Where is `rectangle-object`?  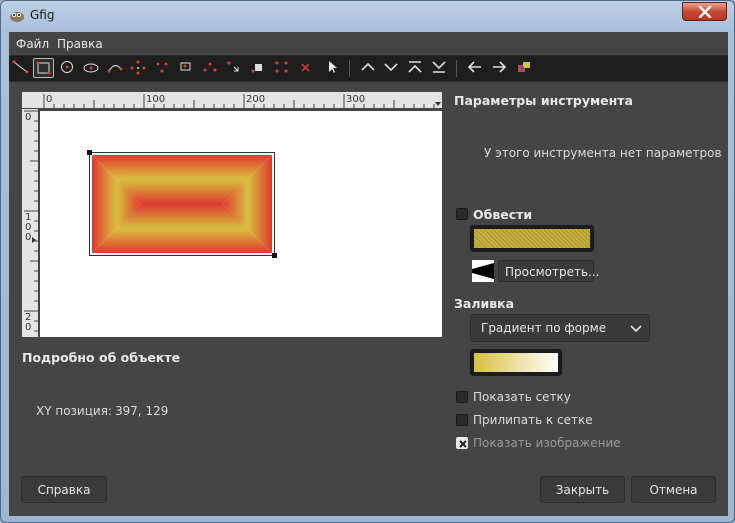 rectangle-object is located at coordinates (182, 204).